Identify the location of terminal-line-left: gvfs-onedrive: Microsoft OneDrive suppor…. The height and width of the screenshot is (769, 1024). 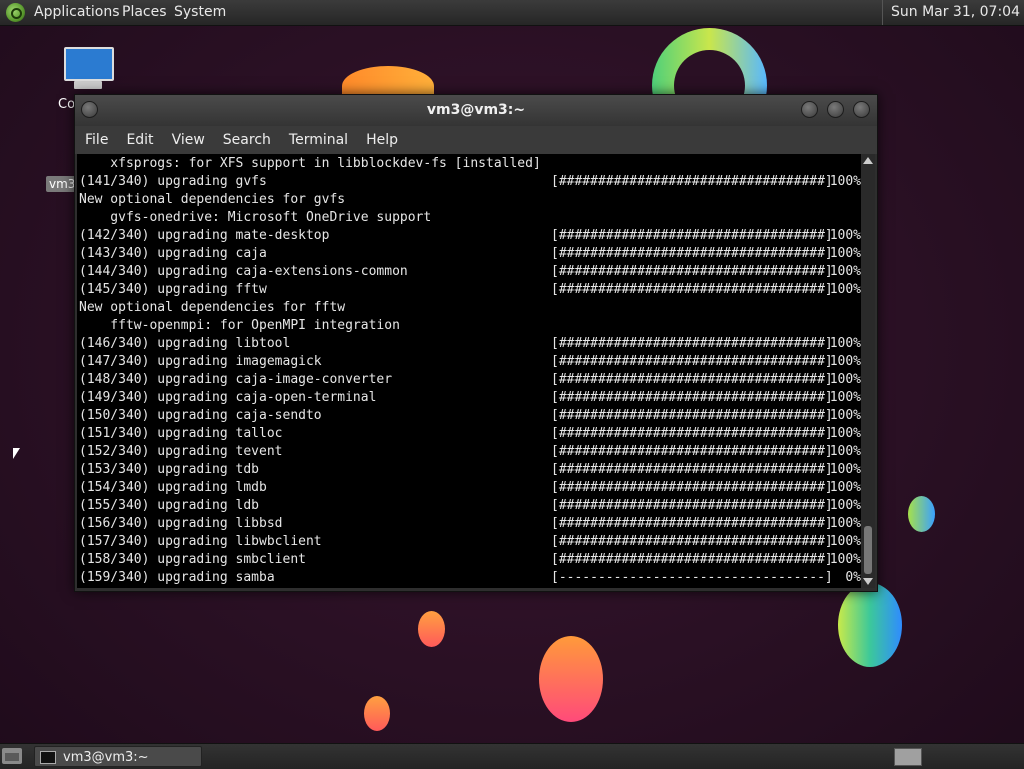
(255, 217).